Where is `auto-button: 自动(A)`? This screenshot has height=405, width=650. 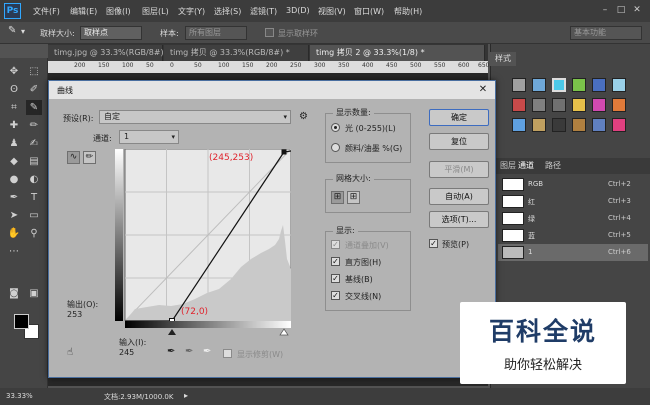 auto-button: 自动(A) is located at coordinates (459, 196).